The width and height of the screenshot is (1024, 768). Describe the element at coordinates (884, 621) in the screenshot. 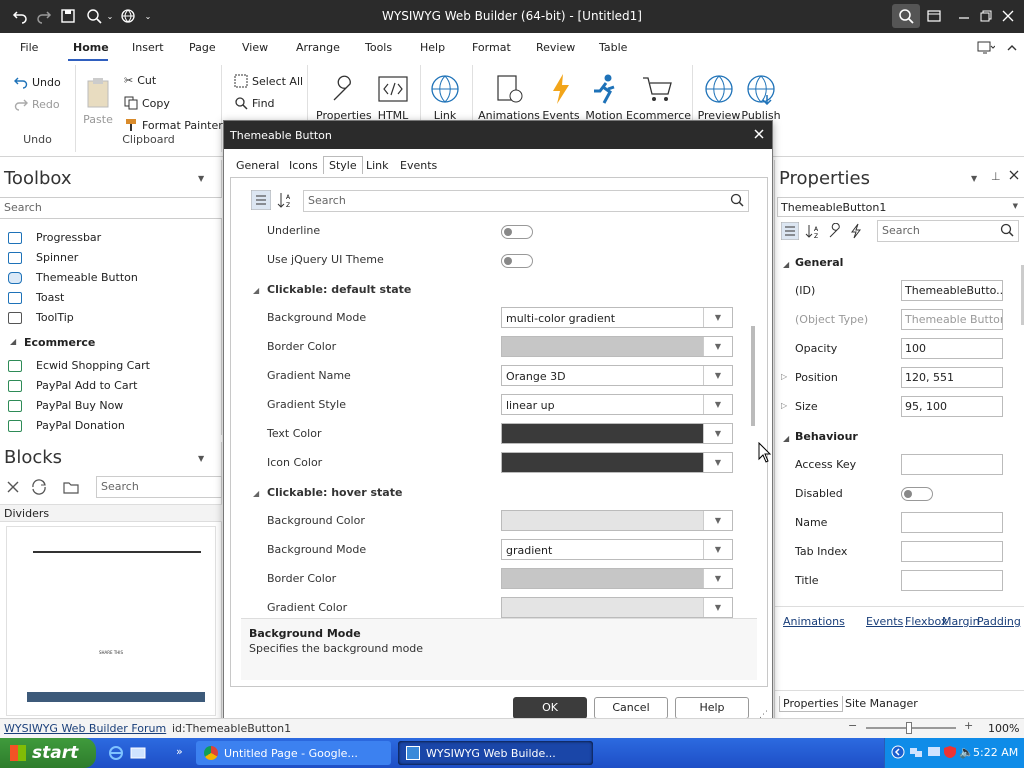

I see `link-events: Events` at that location.